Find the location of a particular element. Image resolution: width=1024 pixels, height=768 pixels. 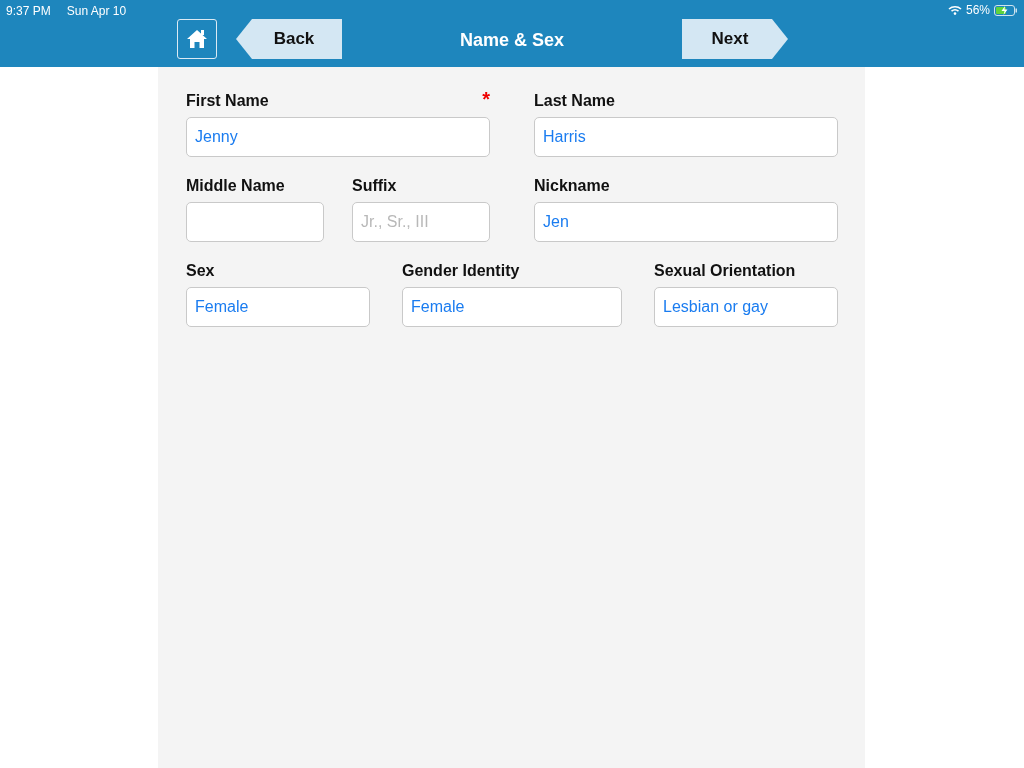

required-asterisk: * is located at coordinates (486, 99).